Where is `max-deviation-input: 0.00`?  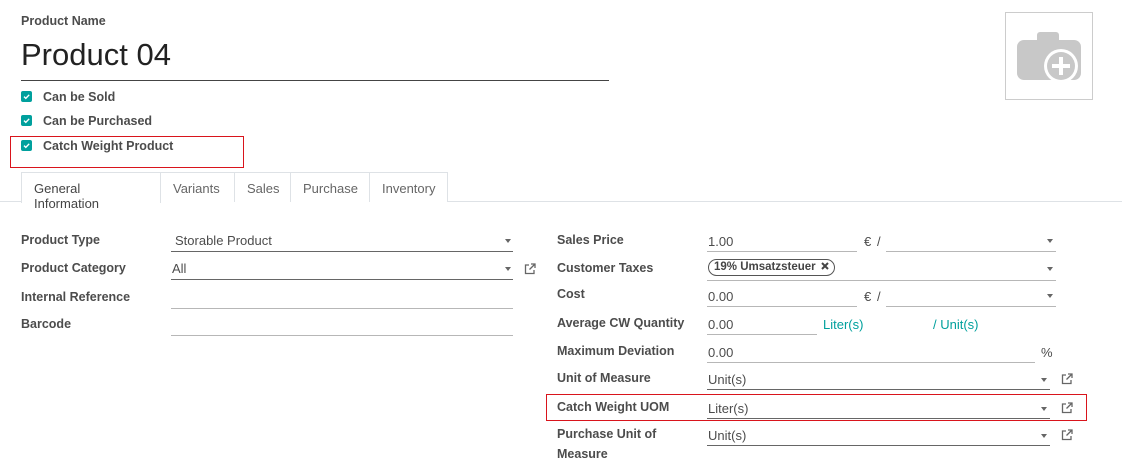
max-deviation-input: 0.00 is located at coordinates (871, 352).